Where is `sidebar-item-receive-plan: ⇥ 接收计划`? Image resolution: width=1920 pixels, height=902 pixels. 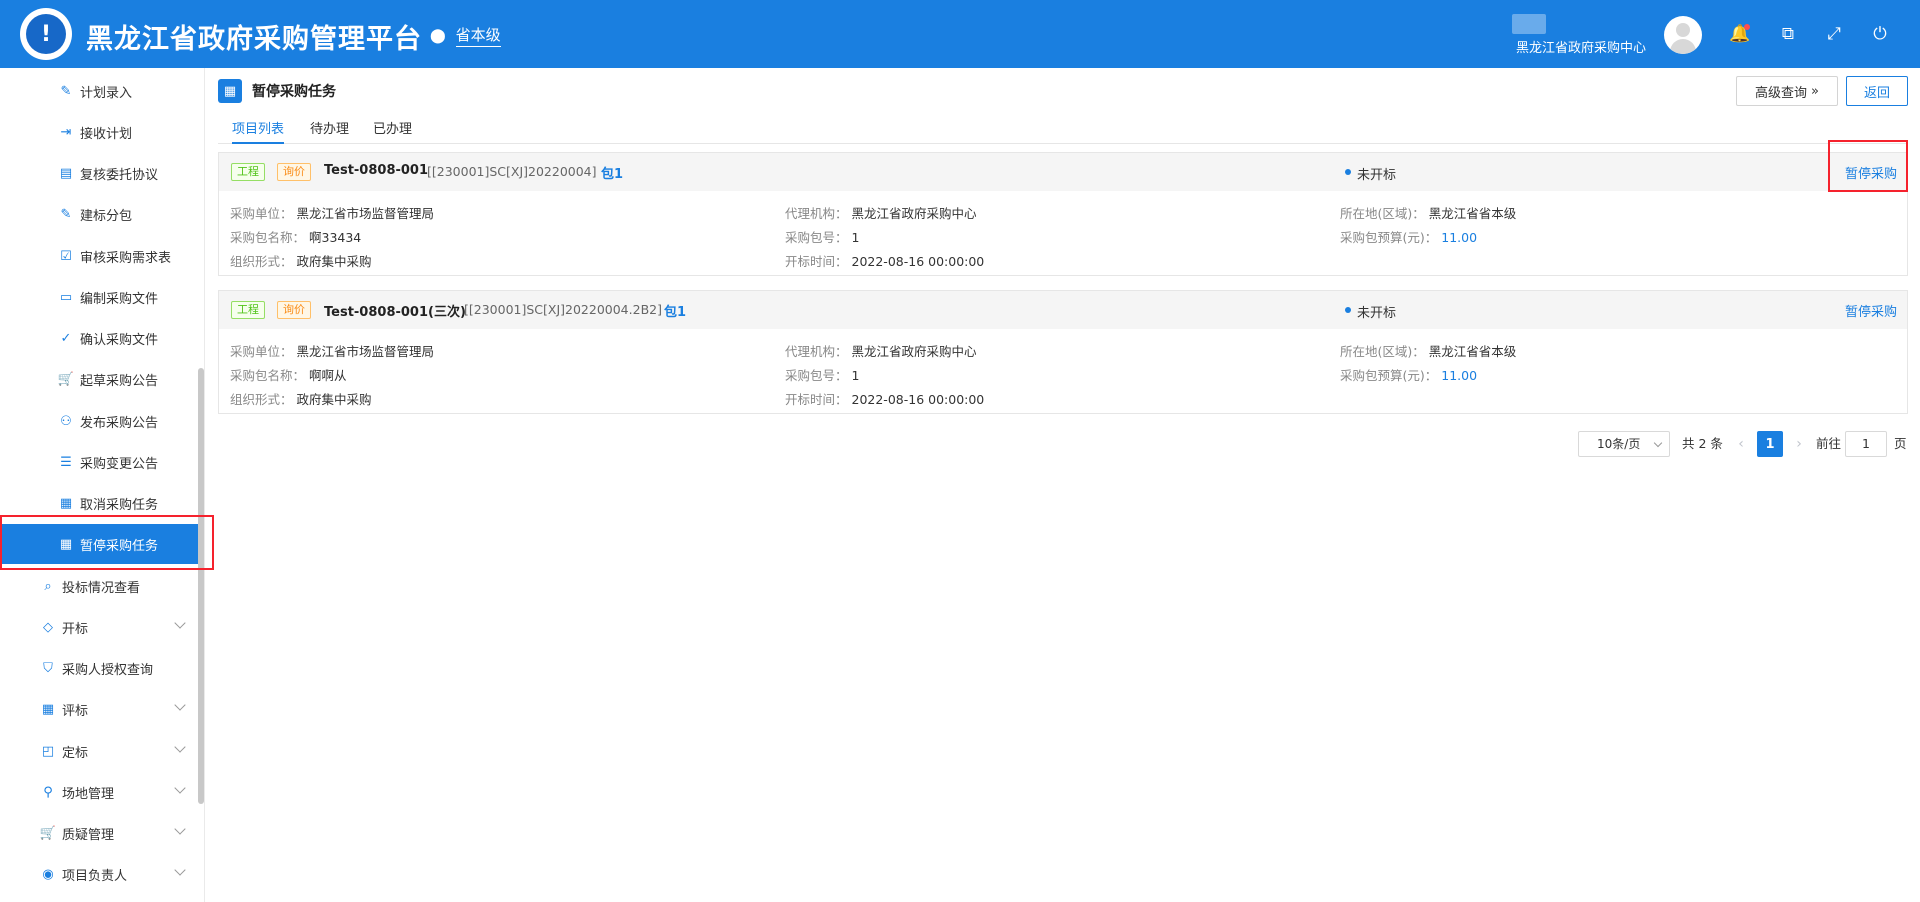 sidebar-item-receive-plan: ⇥ 接收计划 is located at coordinates (99, 132).